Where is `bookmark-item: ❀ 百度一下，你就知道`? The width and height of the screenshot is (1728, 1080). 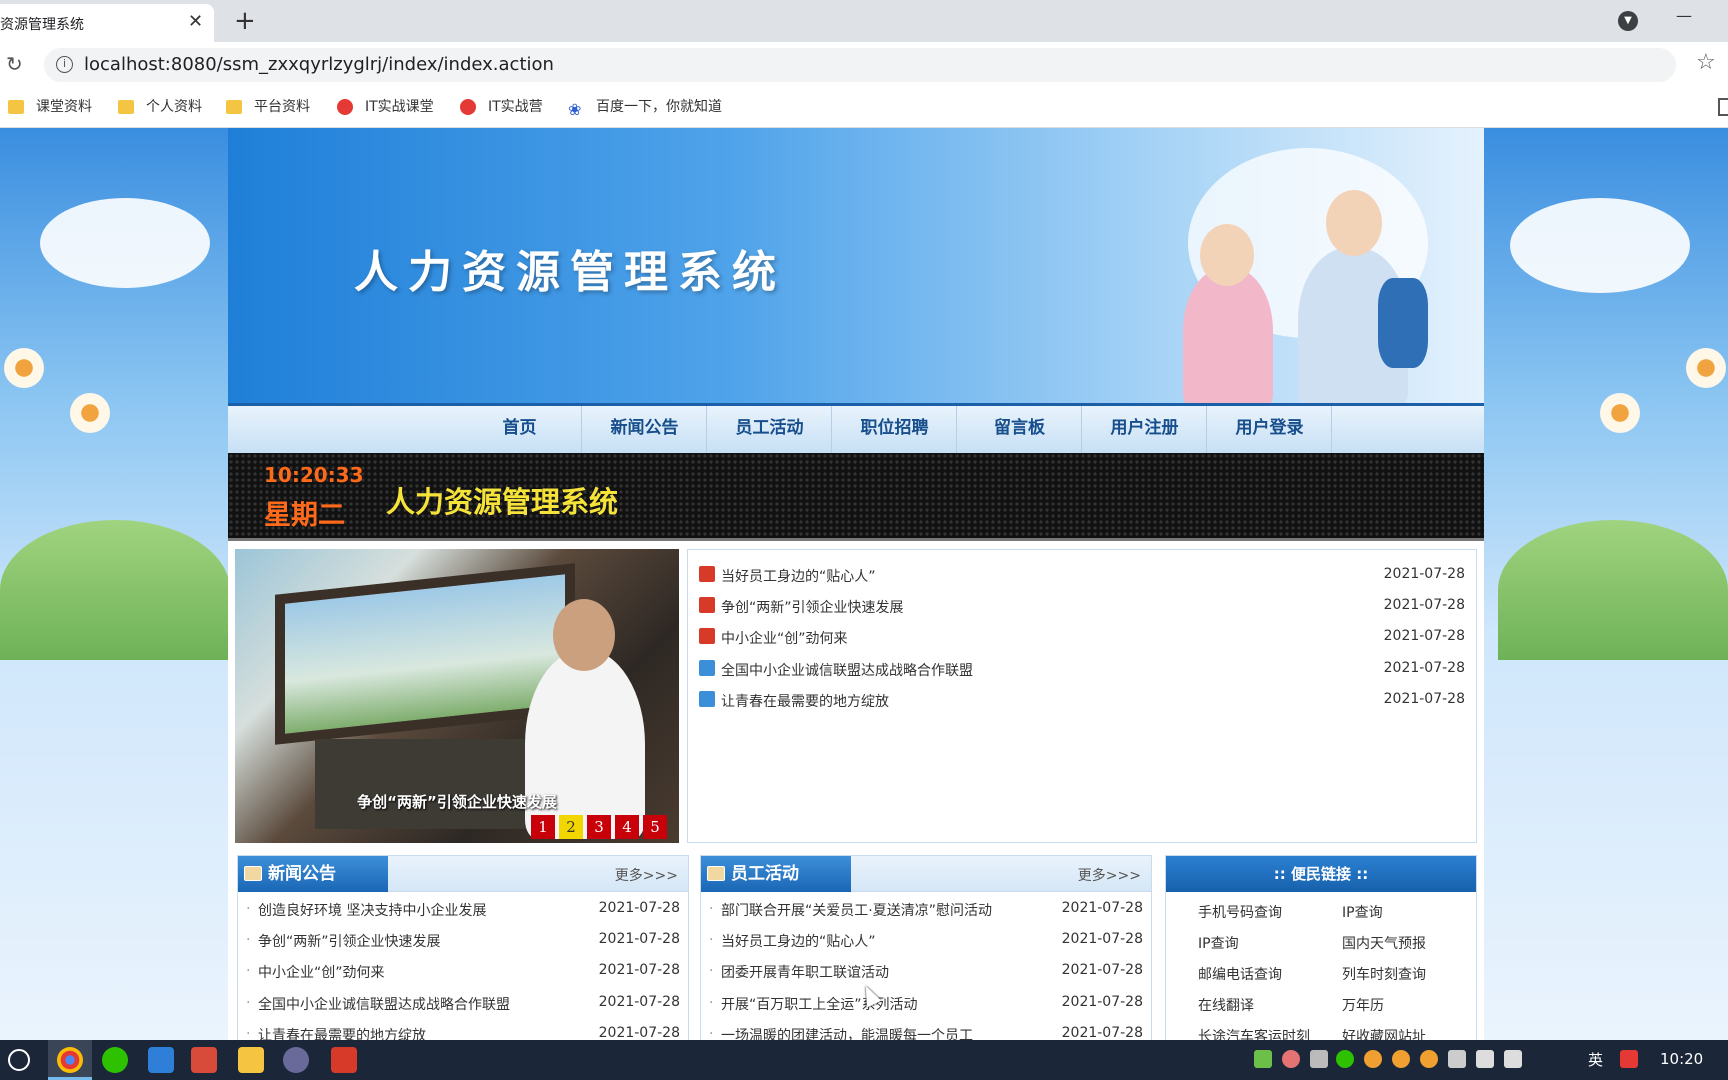
bookmark-item: ❀ 百度一下，你就知道 is located at coordinates (645, 108).